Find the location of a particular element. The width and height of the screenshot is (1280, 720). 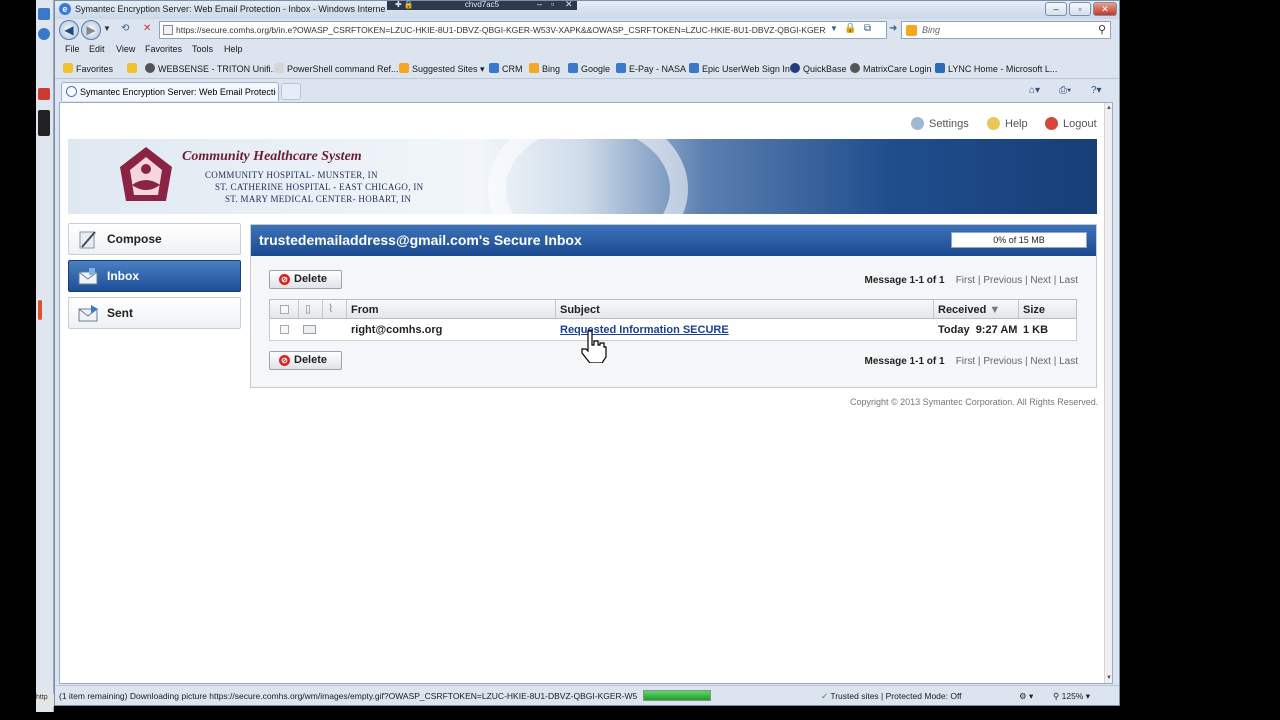

delete-button-top: ⊘ Delete is located at coordinates (305, 279).